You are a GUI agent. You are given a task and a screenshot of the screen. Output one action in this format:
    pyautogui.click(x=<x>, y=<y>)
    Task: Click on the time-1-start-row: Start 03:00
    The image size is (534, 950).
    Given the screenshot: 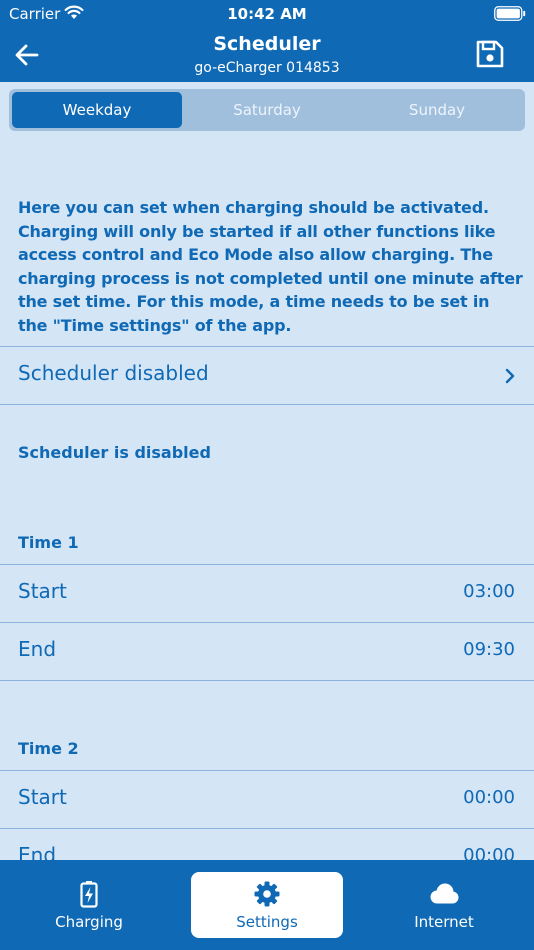 What is the action you would take?
    pyautogui.click(x=267, y=593)
    